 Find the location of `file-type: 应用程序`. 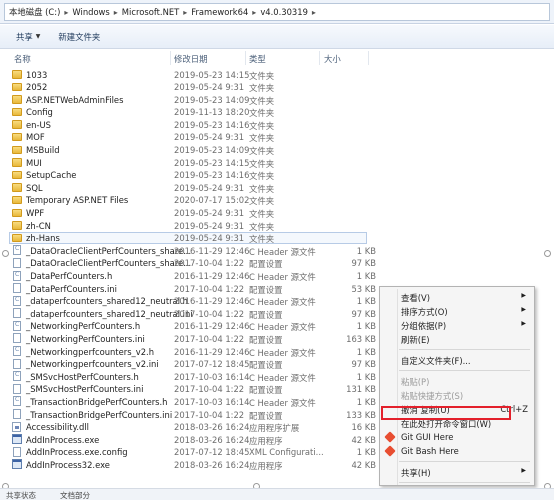

file-type: 应用程序 is located at coordinates (266, 465).